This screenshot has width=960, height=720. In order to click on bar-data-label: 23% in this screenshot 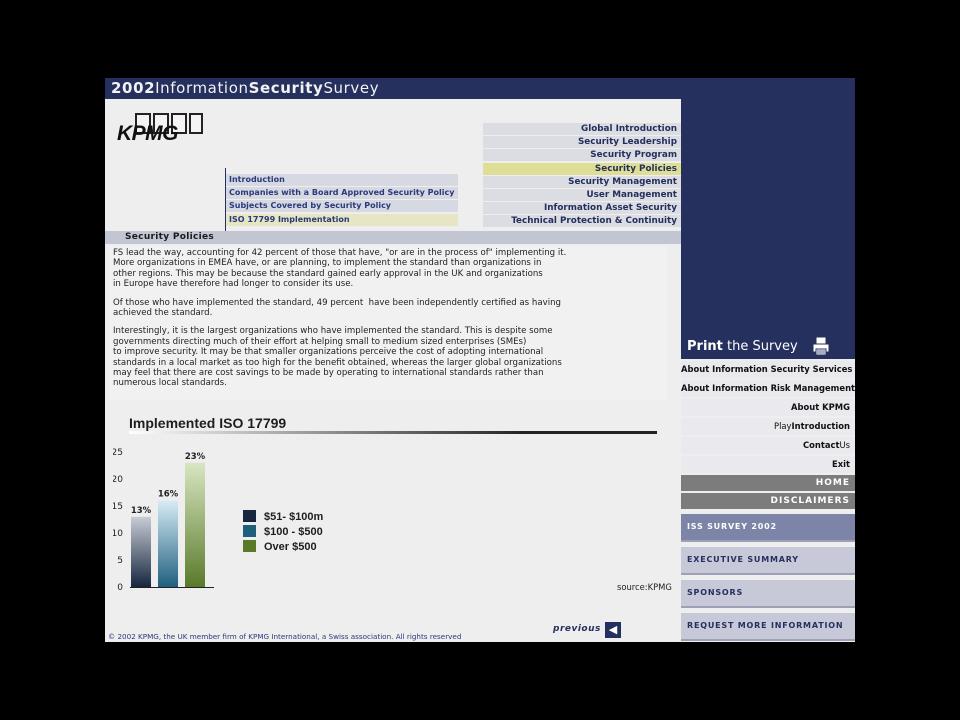, I will do `click(195, 457)`.